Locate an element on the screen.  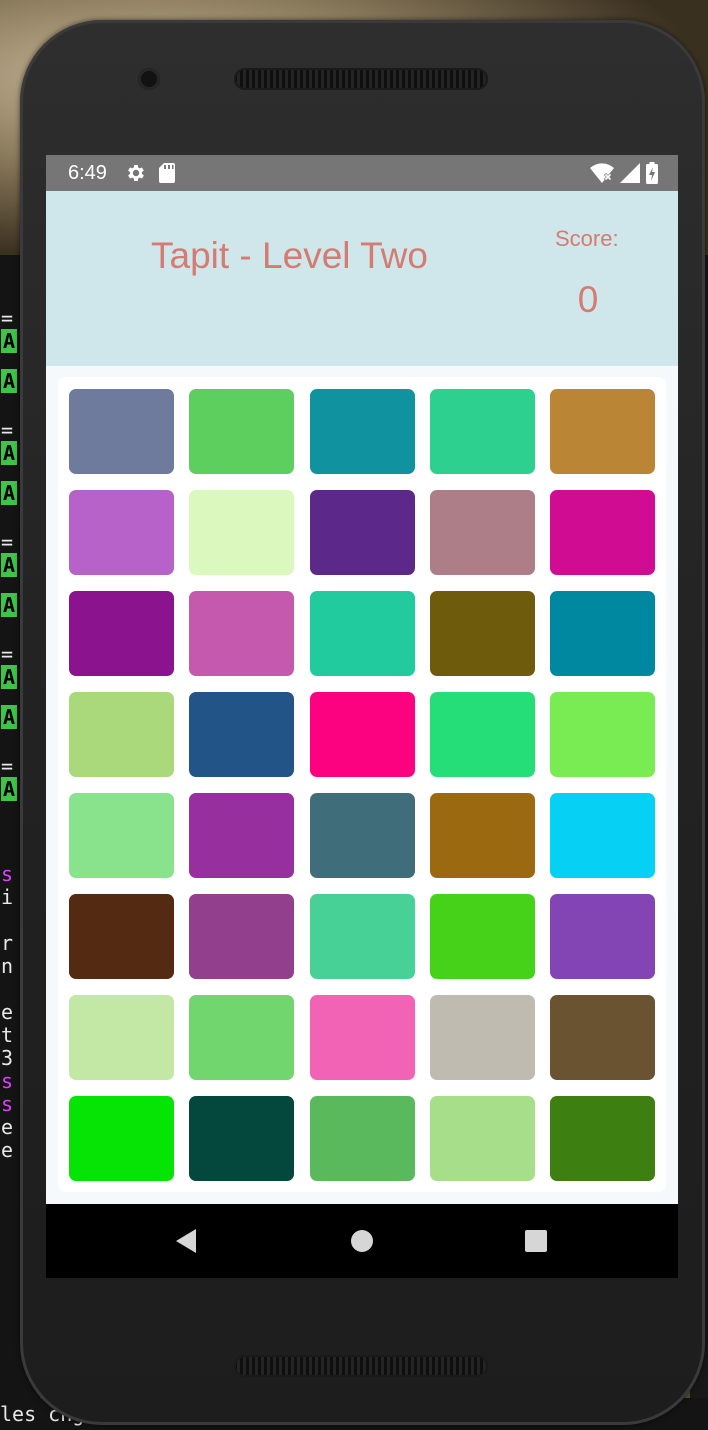
battery-charging-icon is located at coordinates (652, 173).